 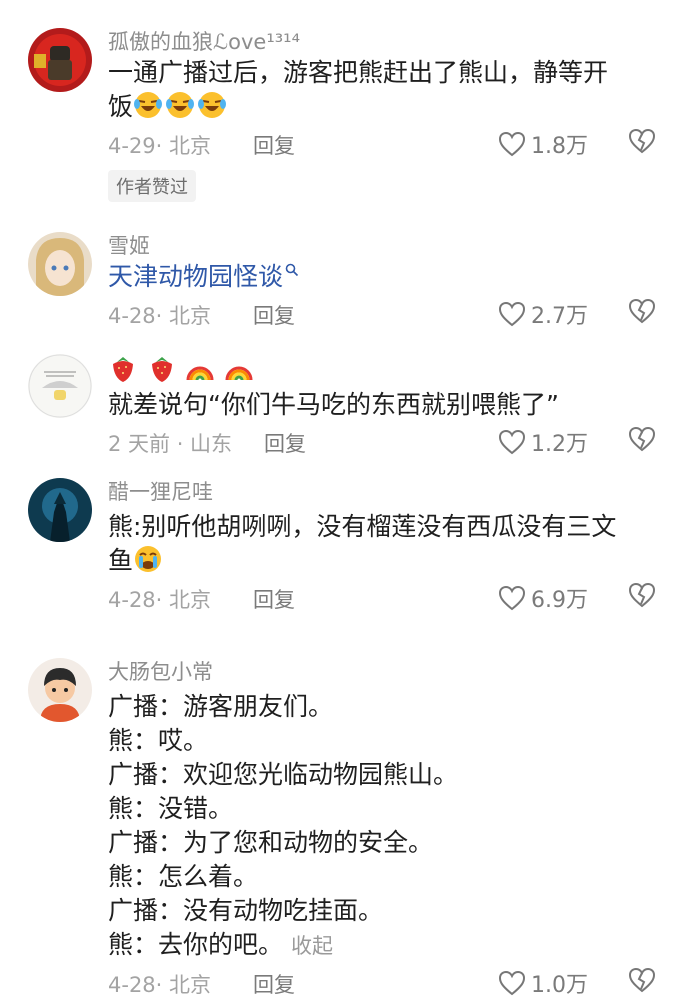 What do you see at coordinates (148, 559) in the screenshot?
I see `crying-emoji-icon` at bounding box center [148, 559].